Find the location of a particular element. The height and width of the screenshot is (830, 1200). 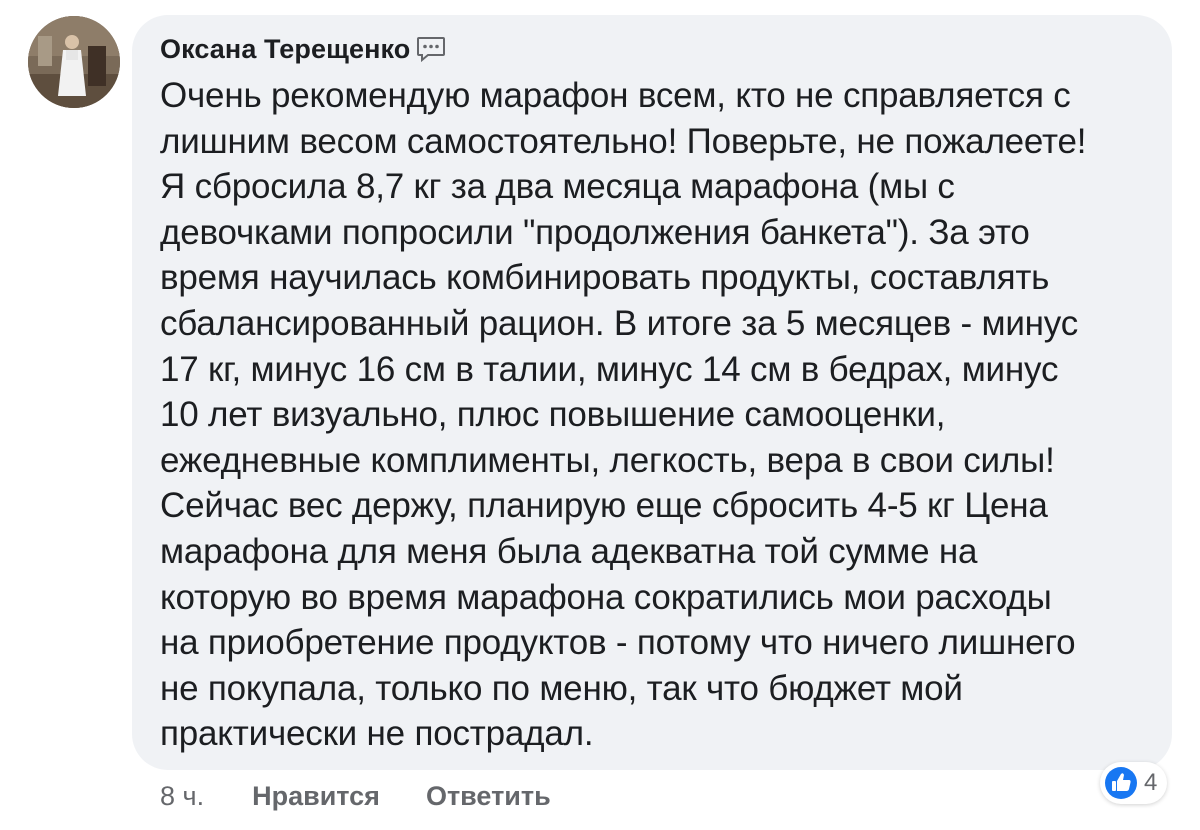

author-row: Оксана Терещенко is located at coordinates (651, 49).